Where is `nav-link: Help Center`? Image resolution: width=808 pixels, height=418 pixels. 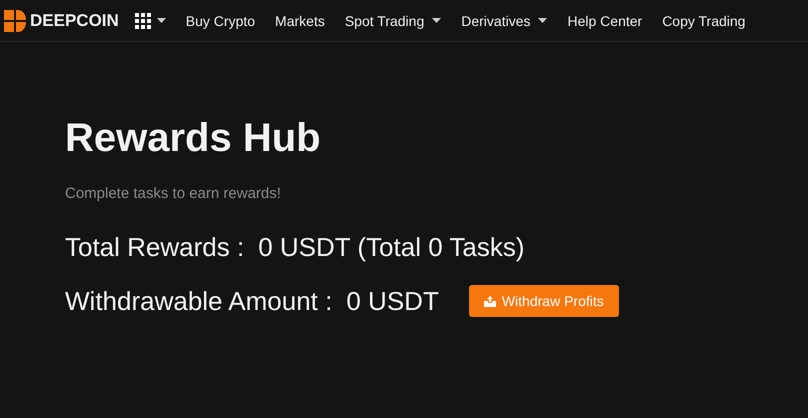
nav-link: Help Center is located at coordinates (604, 20).